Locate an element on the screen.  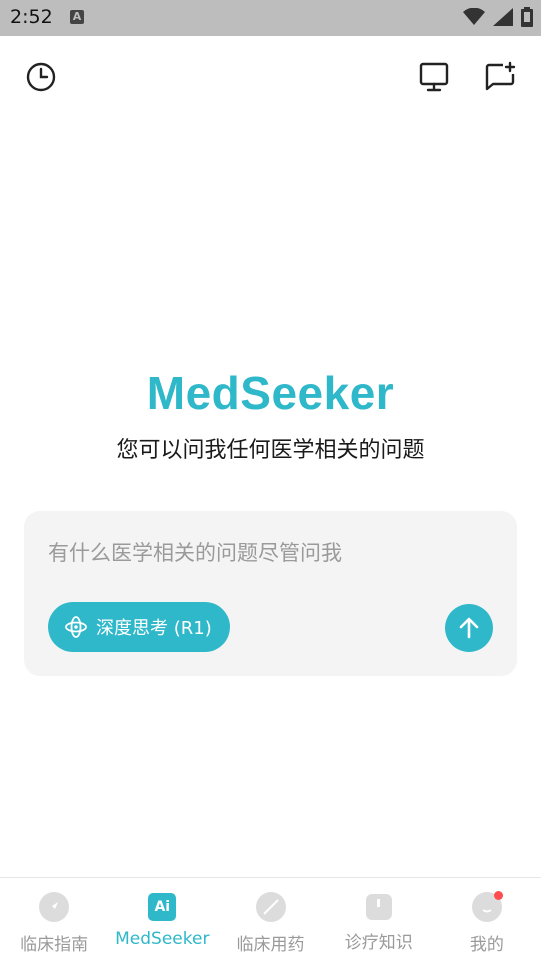
tab-label: 临床用药 is located at coordinates (270, 945).